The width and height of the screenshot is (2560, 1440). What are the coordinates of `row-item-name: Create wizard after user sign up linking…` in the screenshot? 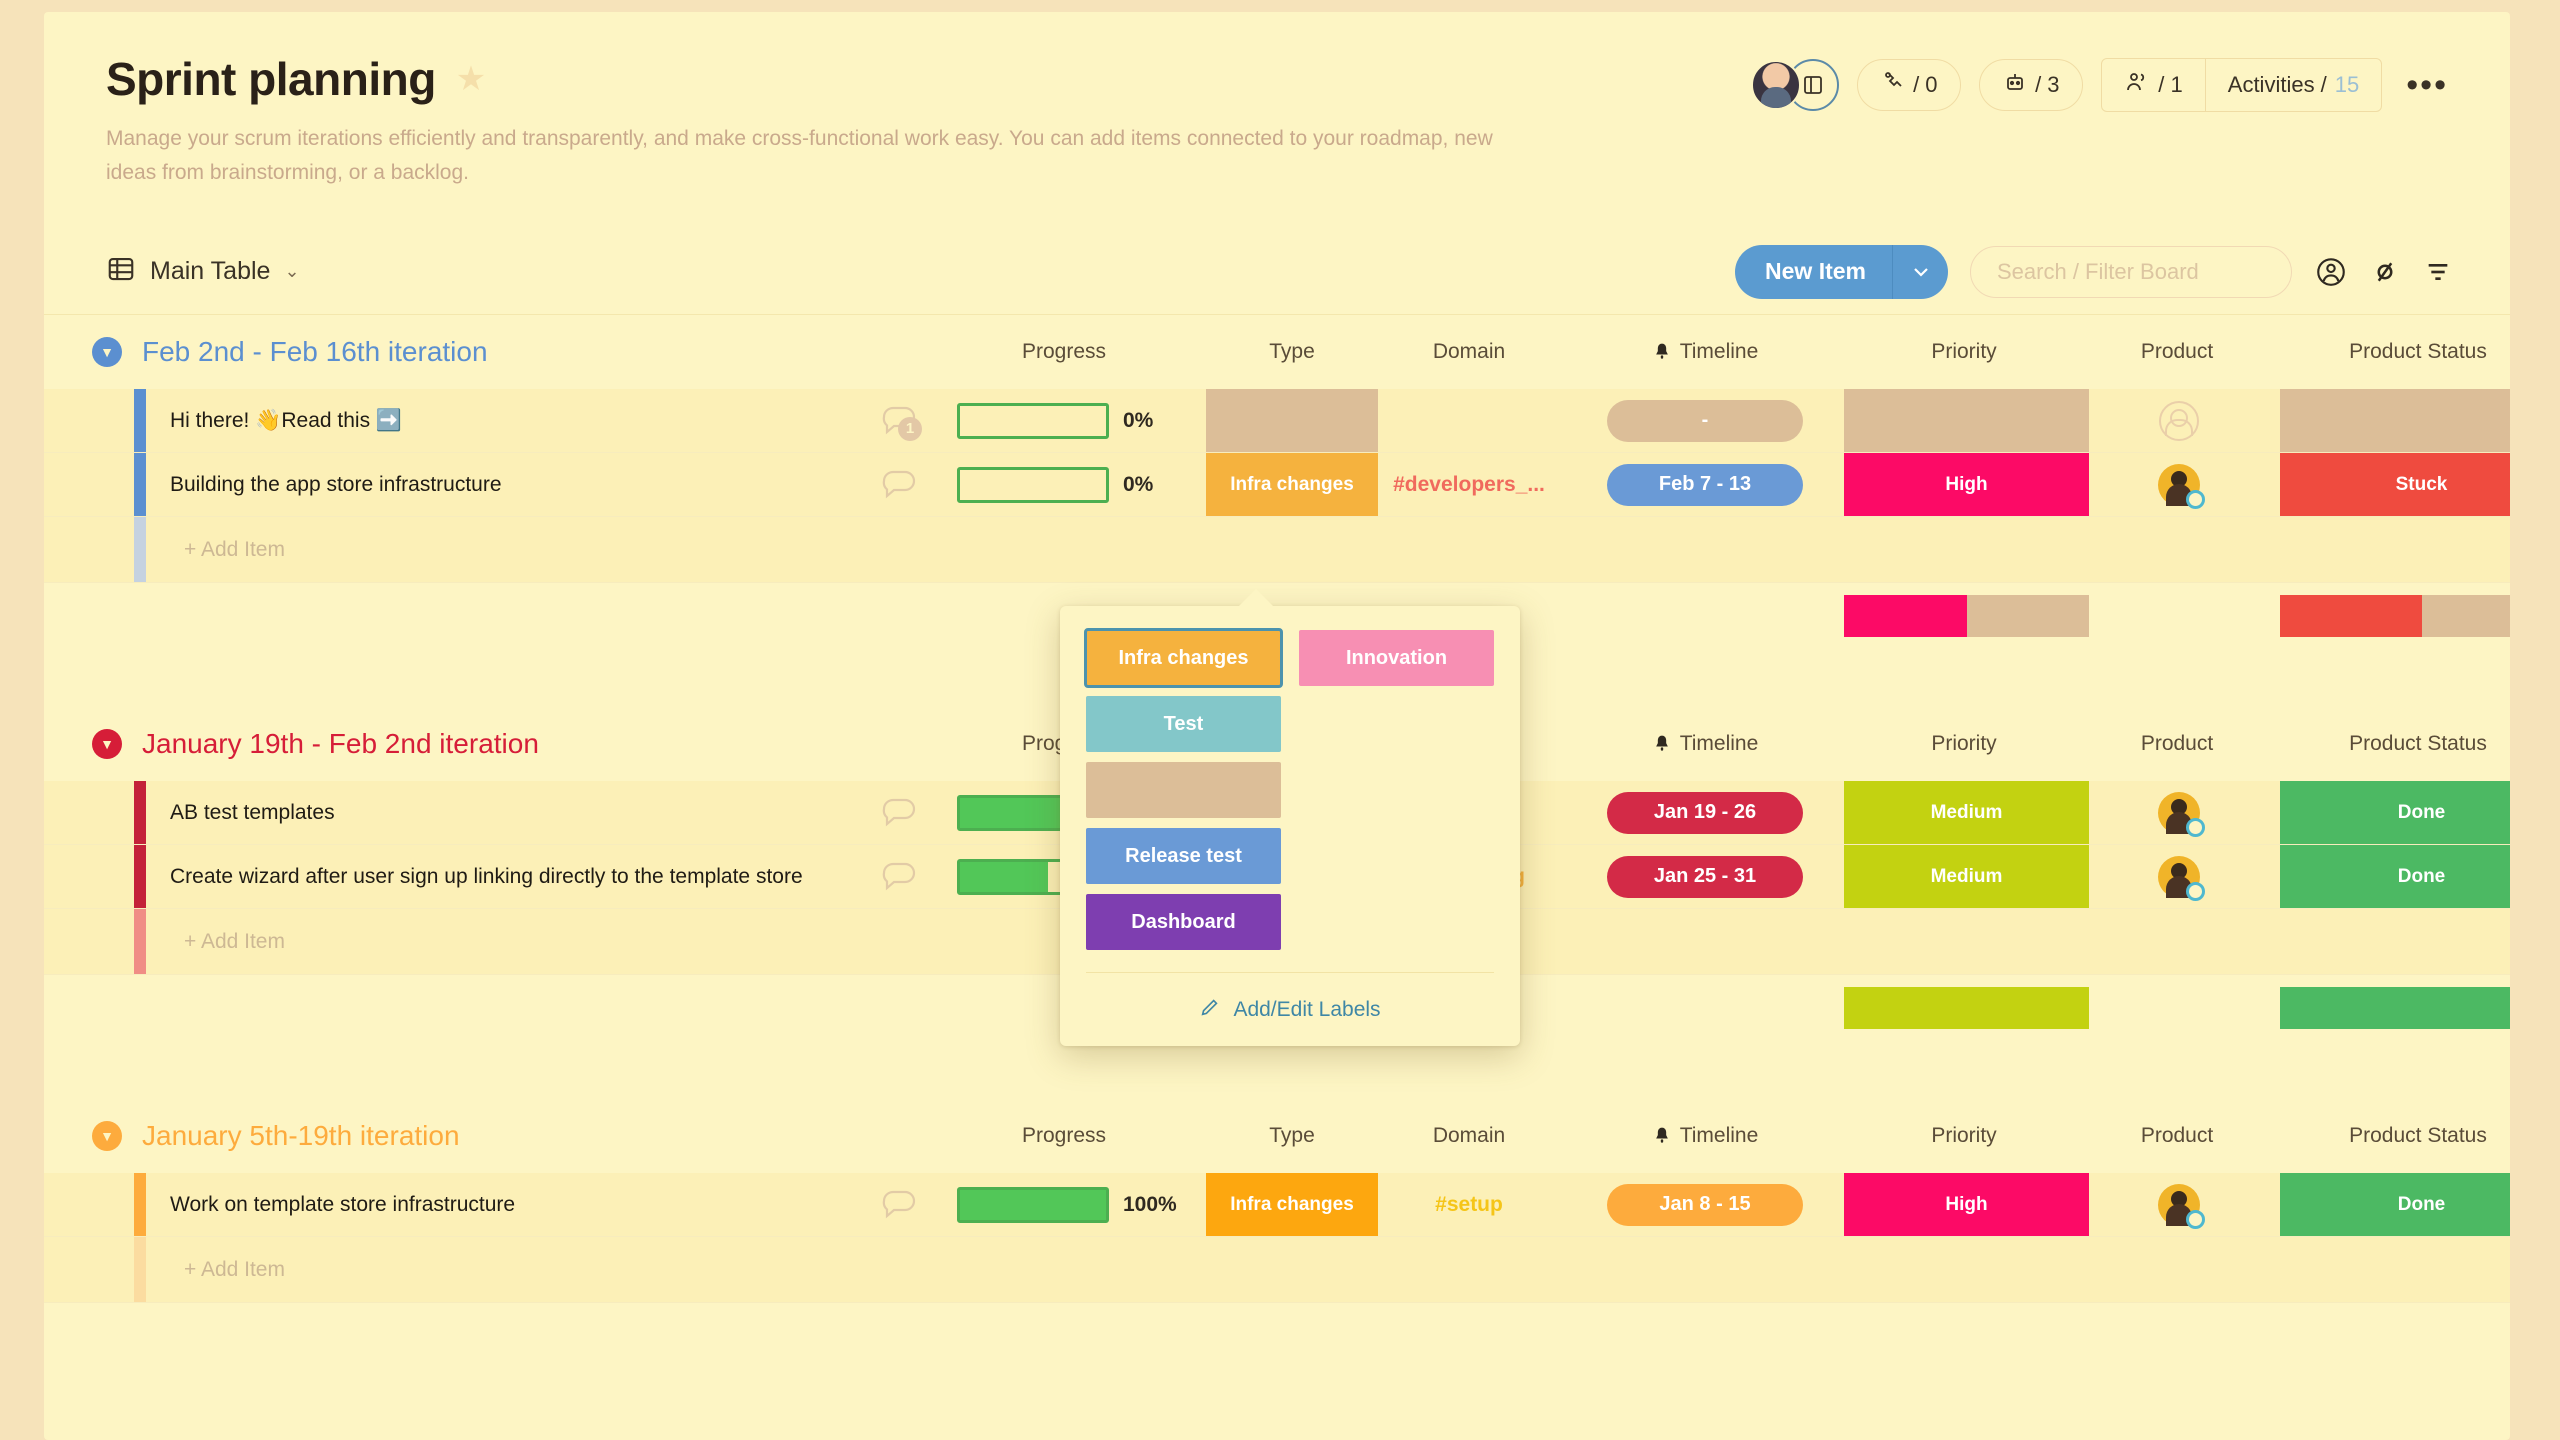 It's located at (486, 876).